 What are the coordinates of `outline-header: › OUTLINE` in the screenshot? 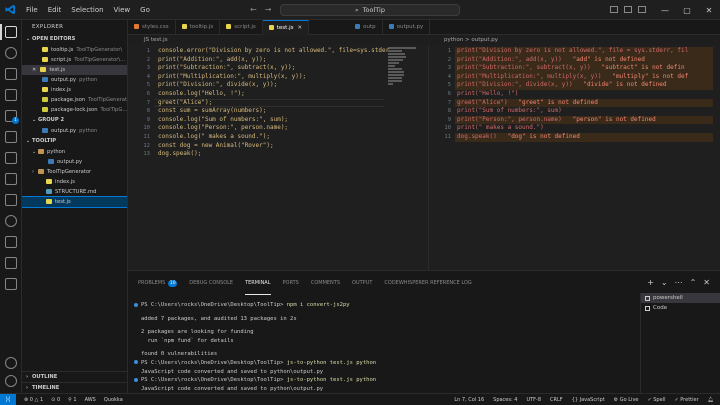 It's located at (74, 376).